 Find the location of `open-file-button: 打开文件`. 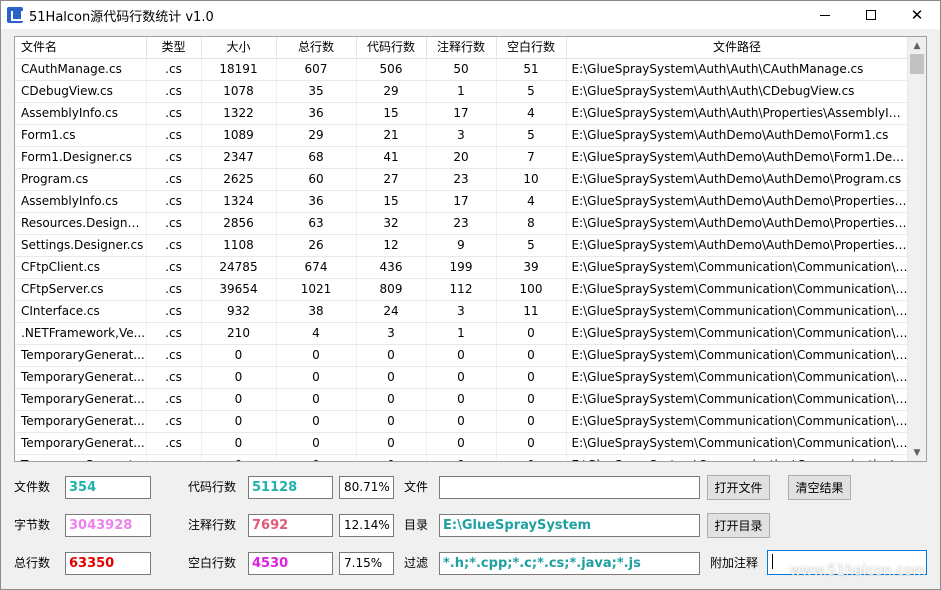

open-file-button: 打开文件 is located at coordinates (738, 487).